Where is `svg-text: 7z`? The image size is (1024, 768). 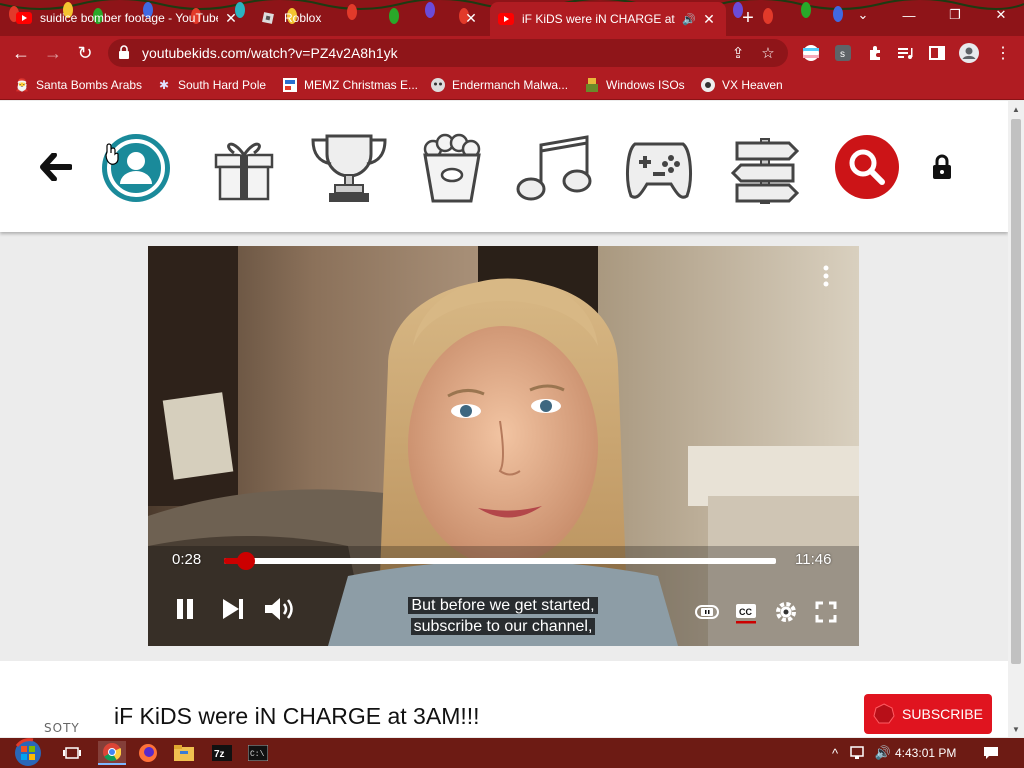 svg-text: 7z is located at coordinates (219, 754).